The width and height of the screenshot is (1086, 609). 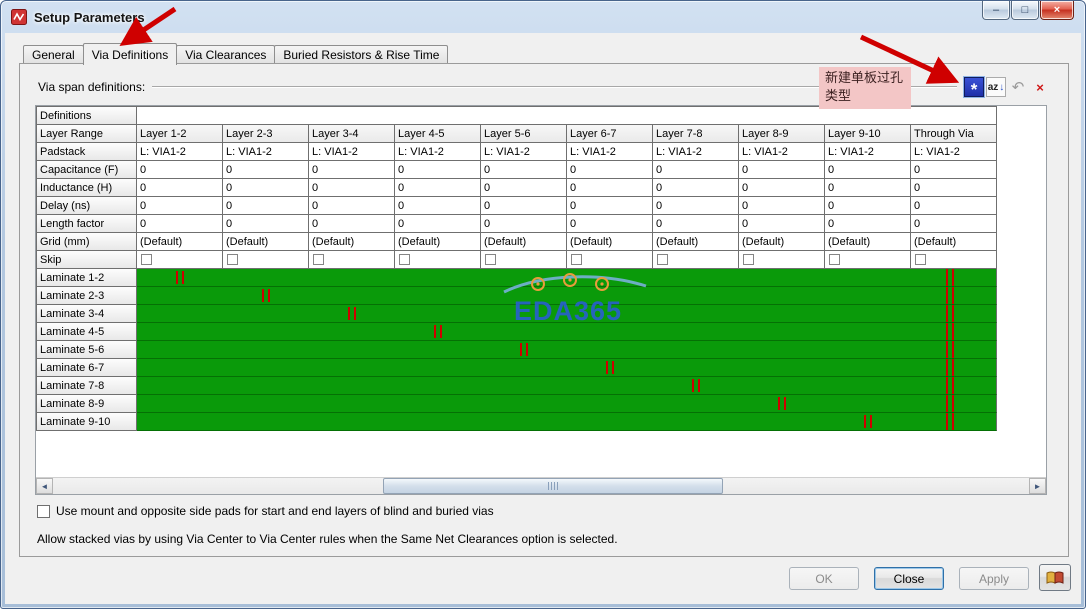 I want to click on help-button, so click(x=1055, y=577).